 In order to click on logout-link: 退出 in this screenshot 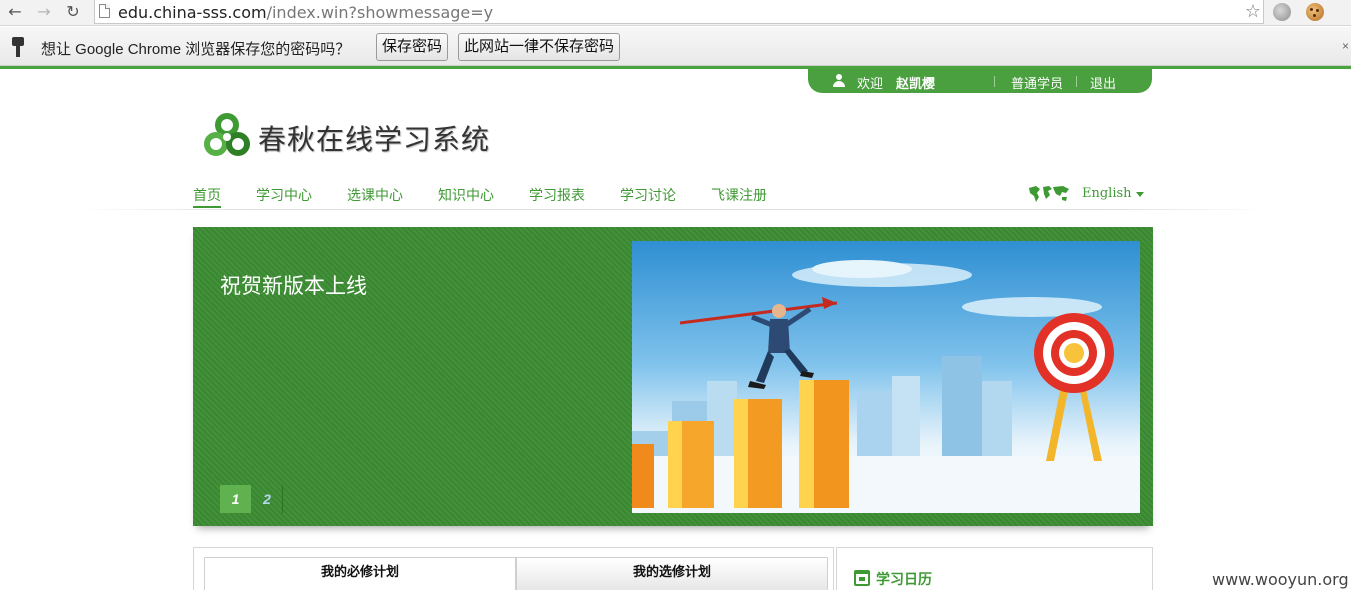, I will do `click(1103, 82)`.